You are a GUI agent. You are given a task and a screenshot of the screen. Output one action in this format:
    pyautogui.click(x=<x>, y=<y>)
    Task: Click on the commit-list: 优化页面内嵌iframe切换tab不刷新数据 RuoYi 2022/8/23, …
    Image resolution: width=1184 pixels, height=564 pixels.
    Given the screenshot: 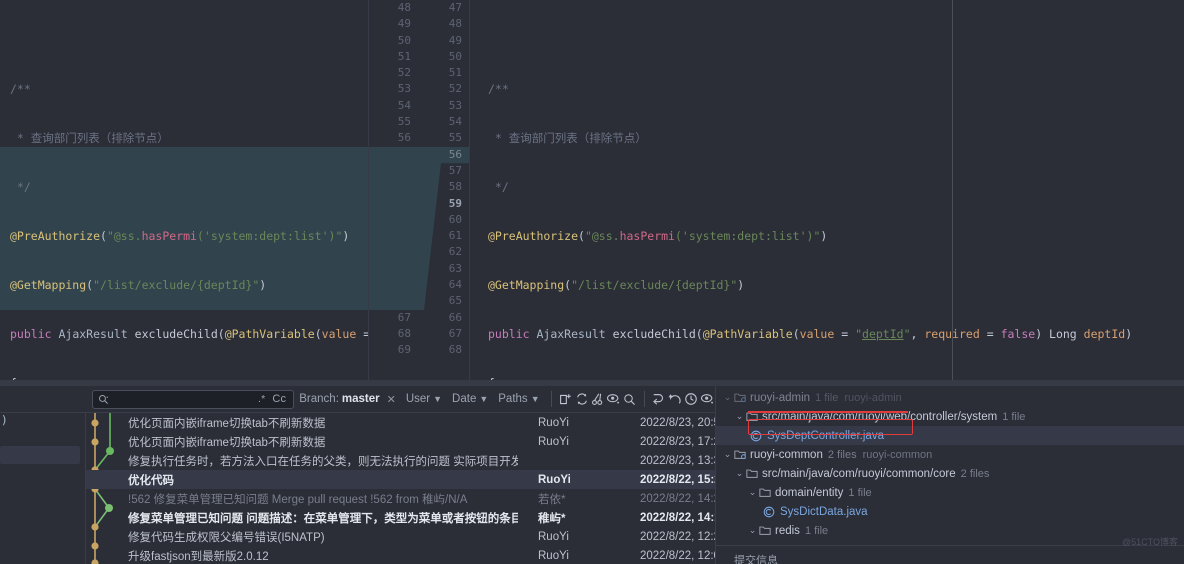 What is the action you would take?
    pyautogui.click(x=400, y=488)
    